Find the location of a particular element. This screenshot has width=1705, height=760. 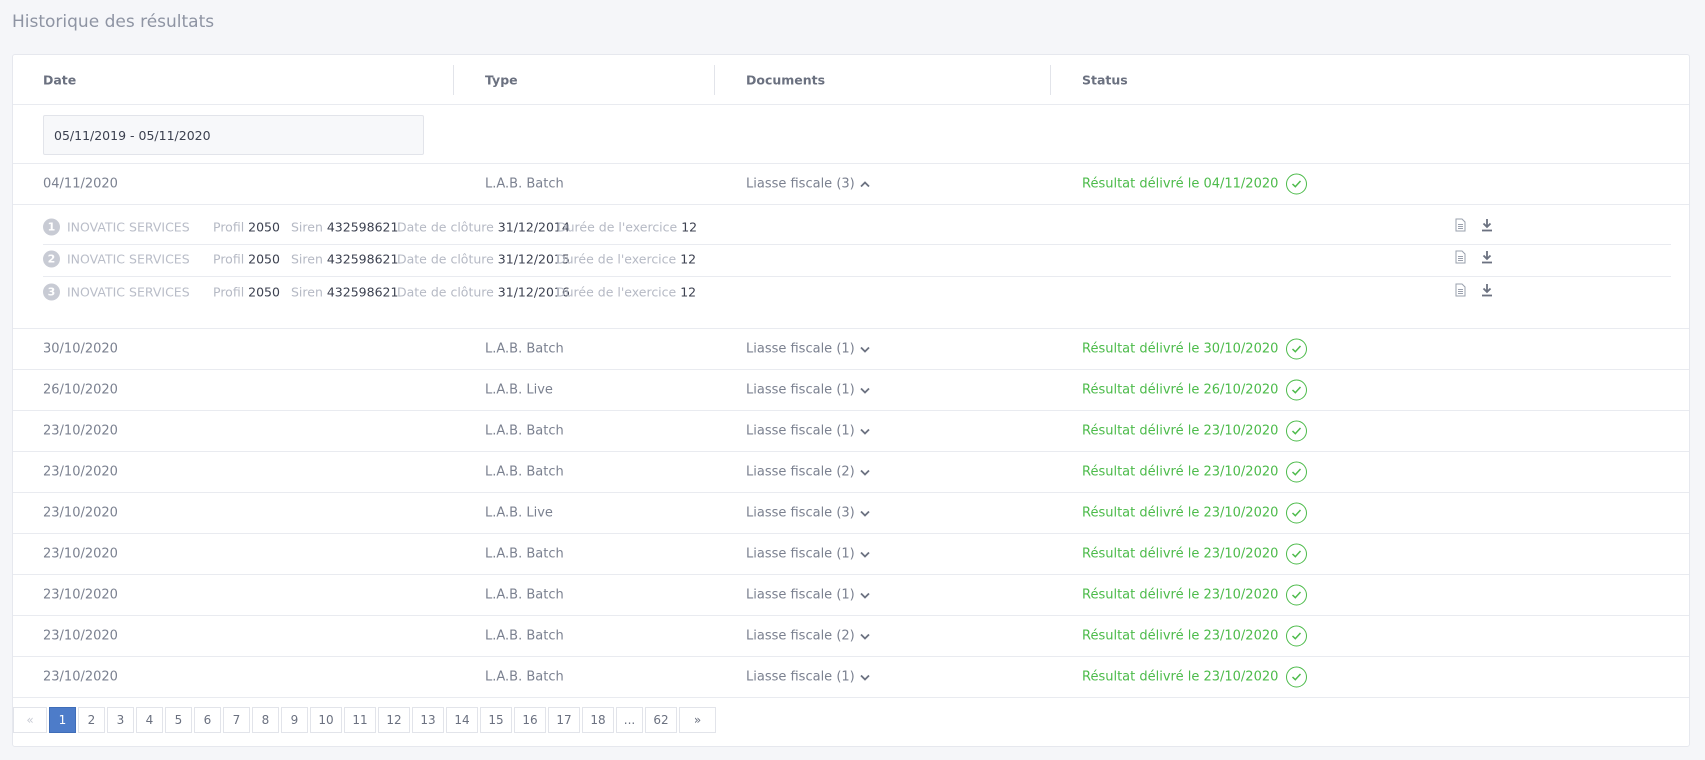

field-label: Durée de l'exercice is located at coordinates (619, 227).